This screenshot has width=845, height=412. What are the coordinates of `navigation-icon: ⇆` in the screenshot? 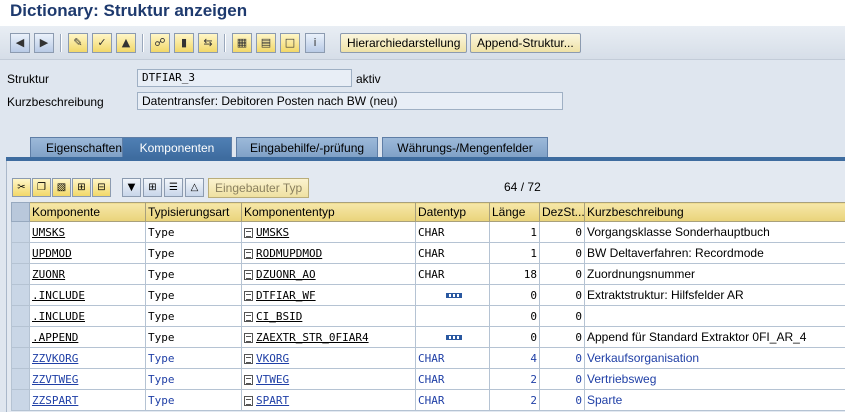 It's located at (208, 43).